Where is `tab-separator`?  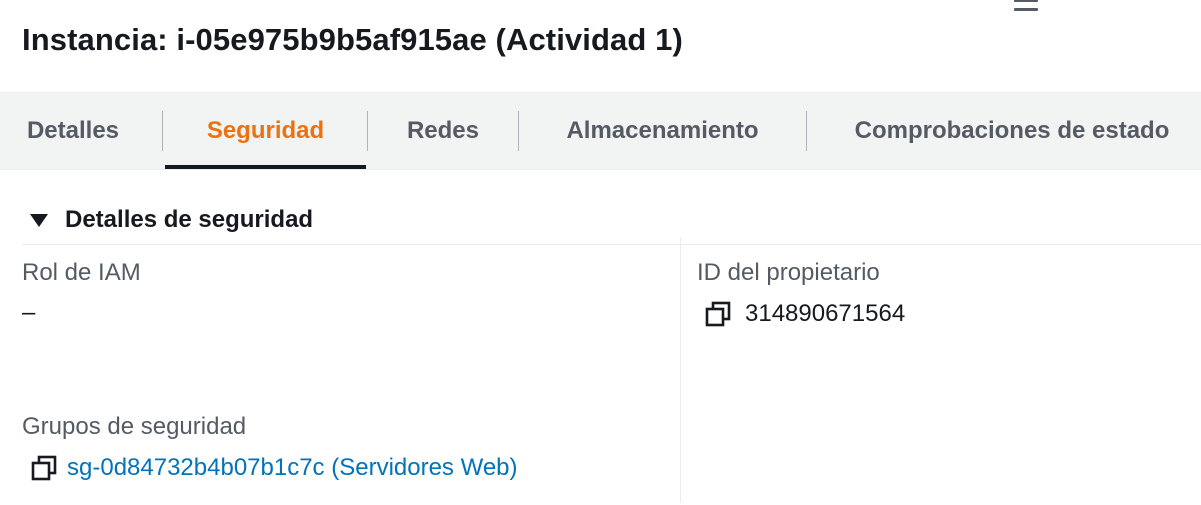
tab-separator is located at coordinates (162, 131).